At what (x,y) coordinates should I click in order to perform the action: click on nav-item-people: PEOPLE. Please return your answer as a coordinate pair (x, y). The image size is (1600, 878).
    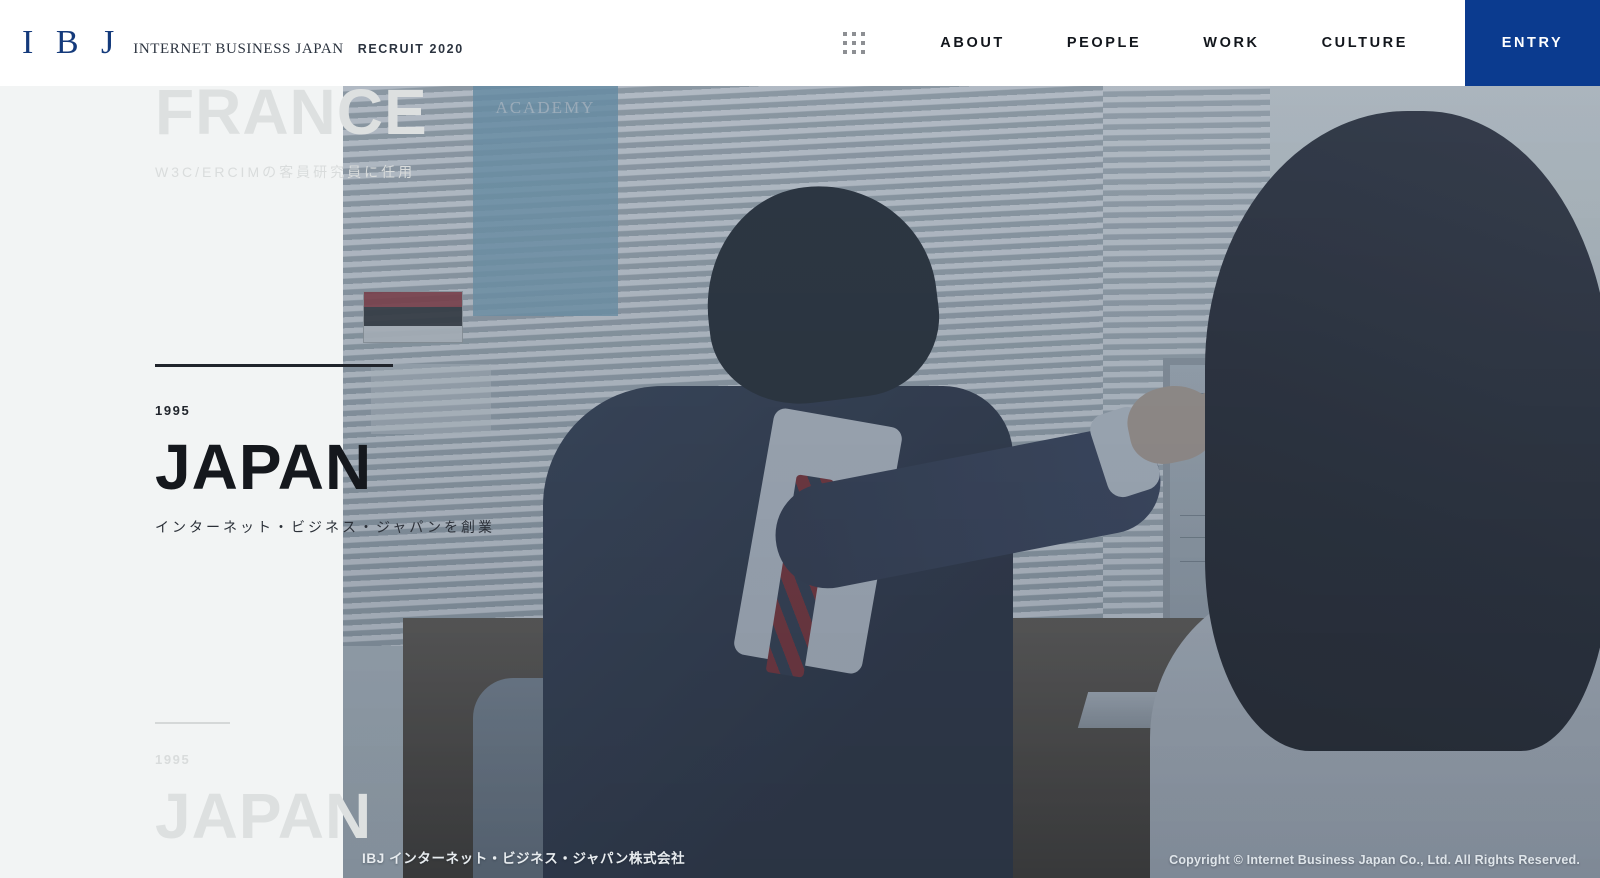
    Looking at the image, I should click on (1104, 43).